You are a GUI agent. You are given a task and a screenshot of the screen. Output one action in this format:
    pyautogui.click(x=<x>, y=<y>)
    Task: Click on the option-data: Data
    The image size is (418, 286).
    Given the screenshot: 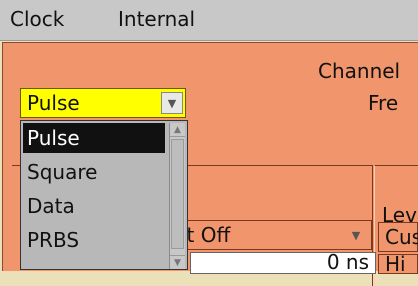 What is the action you would take?
    pyautogui.click(x=94, y=206)
    